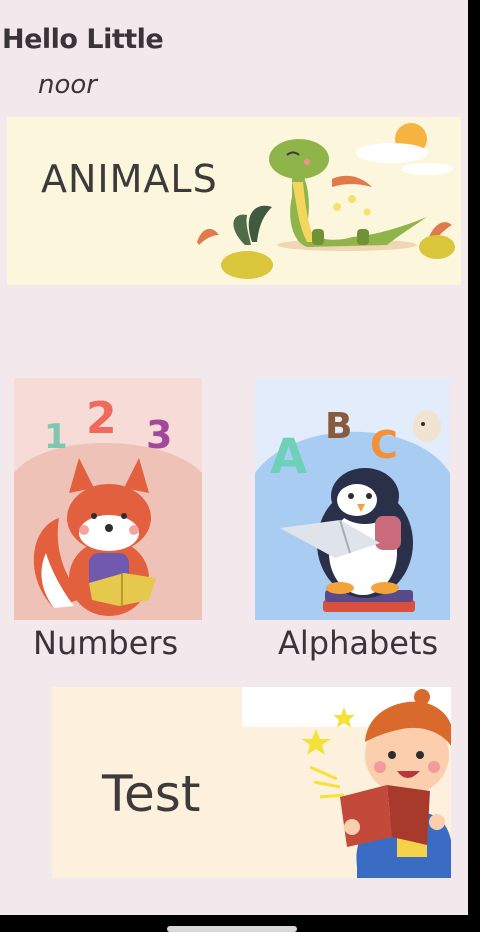 This screenshot has width=480, height=932. I want to click on numbers-label: Numbers, so click(105, 643).